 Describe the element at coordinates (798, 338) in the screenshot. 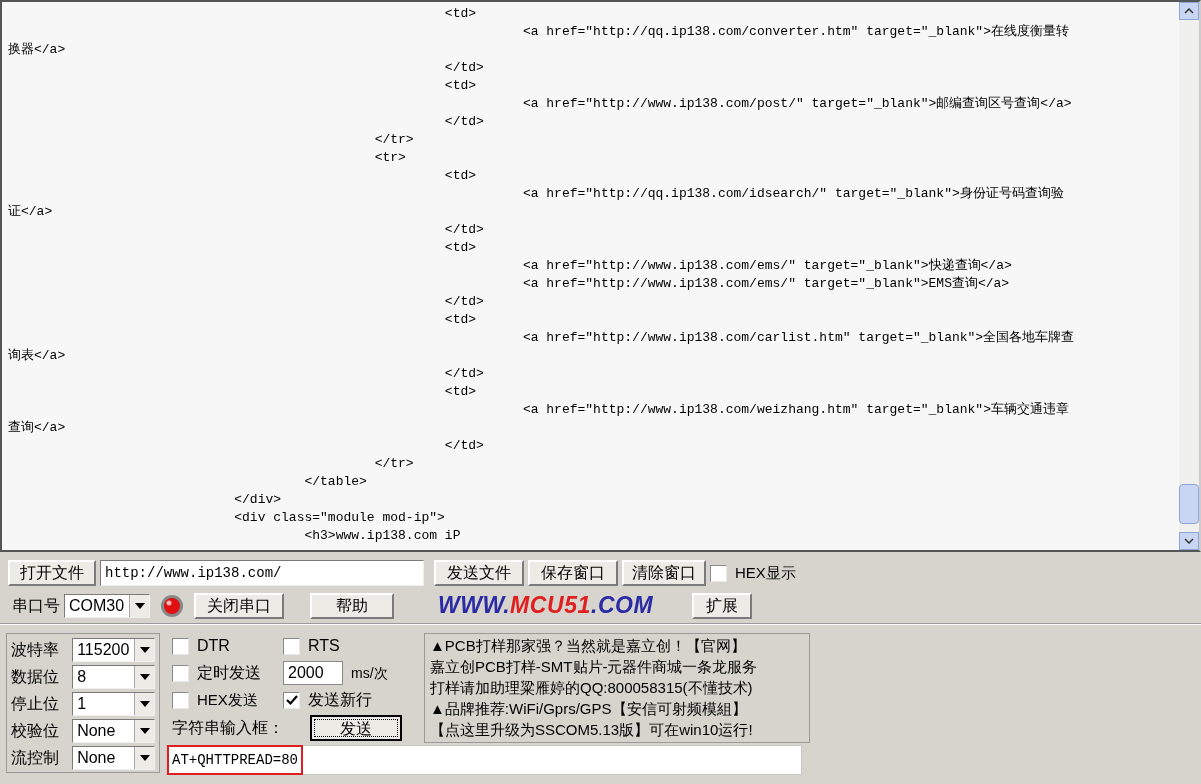

I see `output-line: <a href="http://www.ip138.com/carlist.htm" target="_blank">全国各地车牌查` at that location.